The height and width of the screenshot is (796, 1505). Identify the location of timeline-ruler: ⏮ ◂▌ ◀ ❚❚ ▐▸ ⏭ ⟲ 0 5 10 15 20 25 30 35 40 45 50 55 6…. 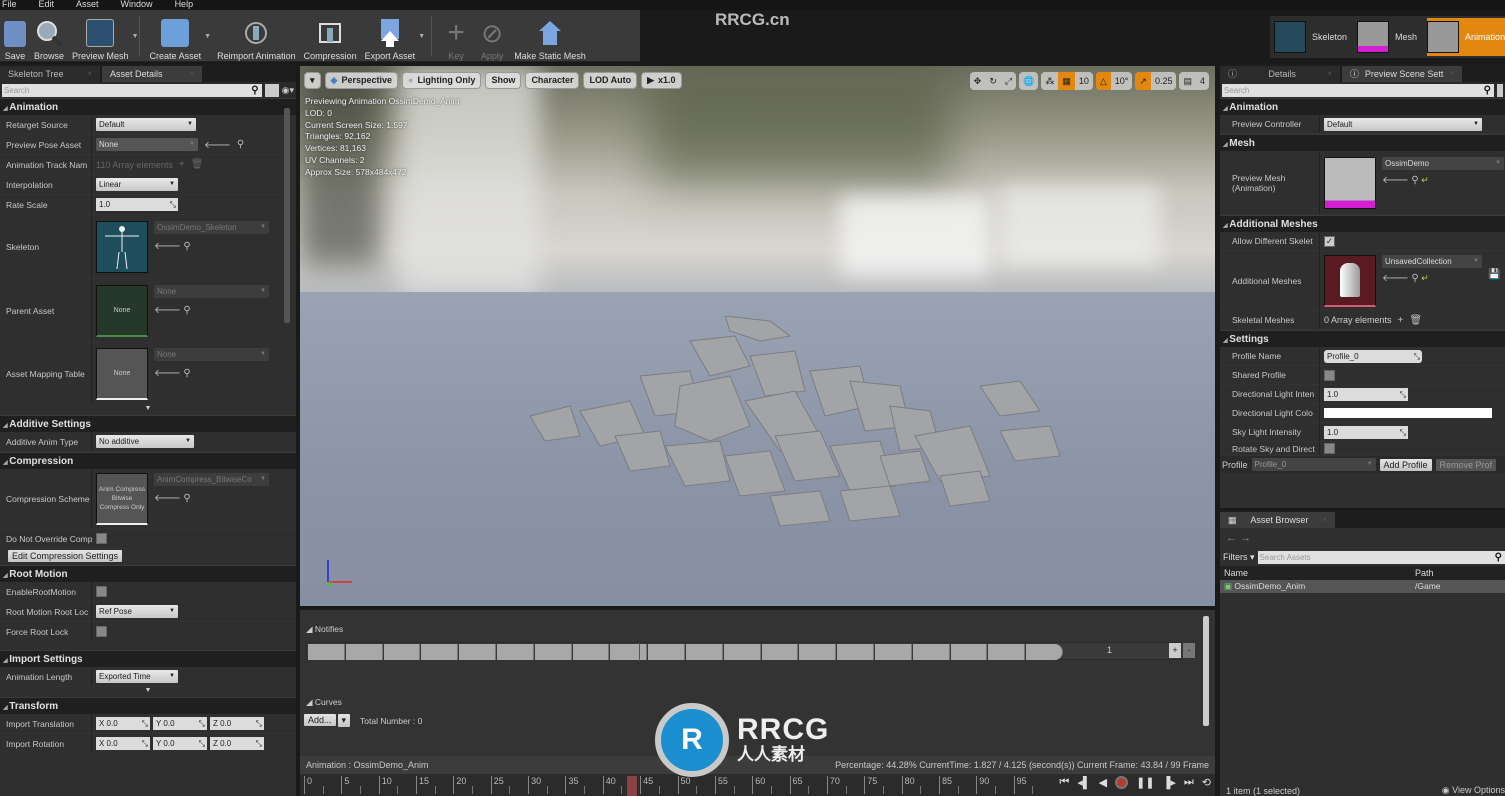
(757, 785).